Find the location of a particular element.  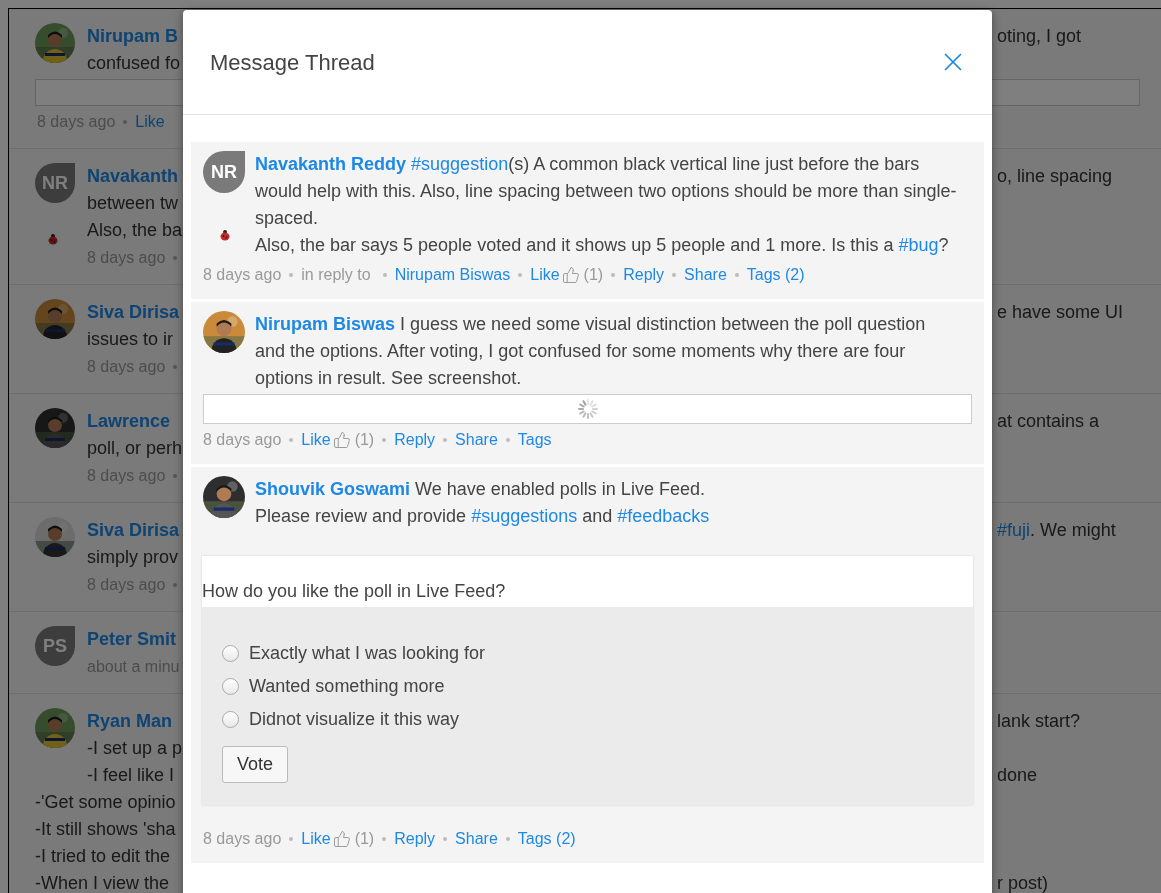

post-text: -I tried to edit the is located at coordinates (103, 856).